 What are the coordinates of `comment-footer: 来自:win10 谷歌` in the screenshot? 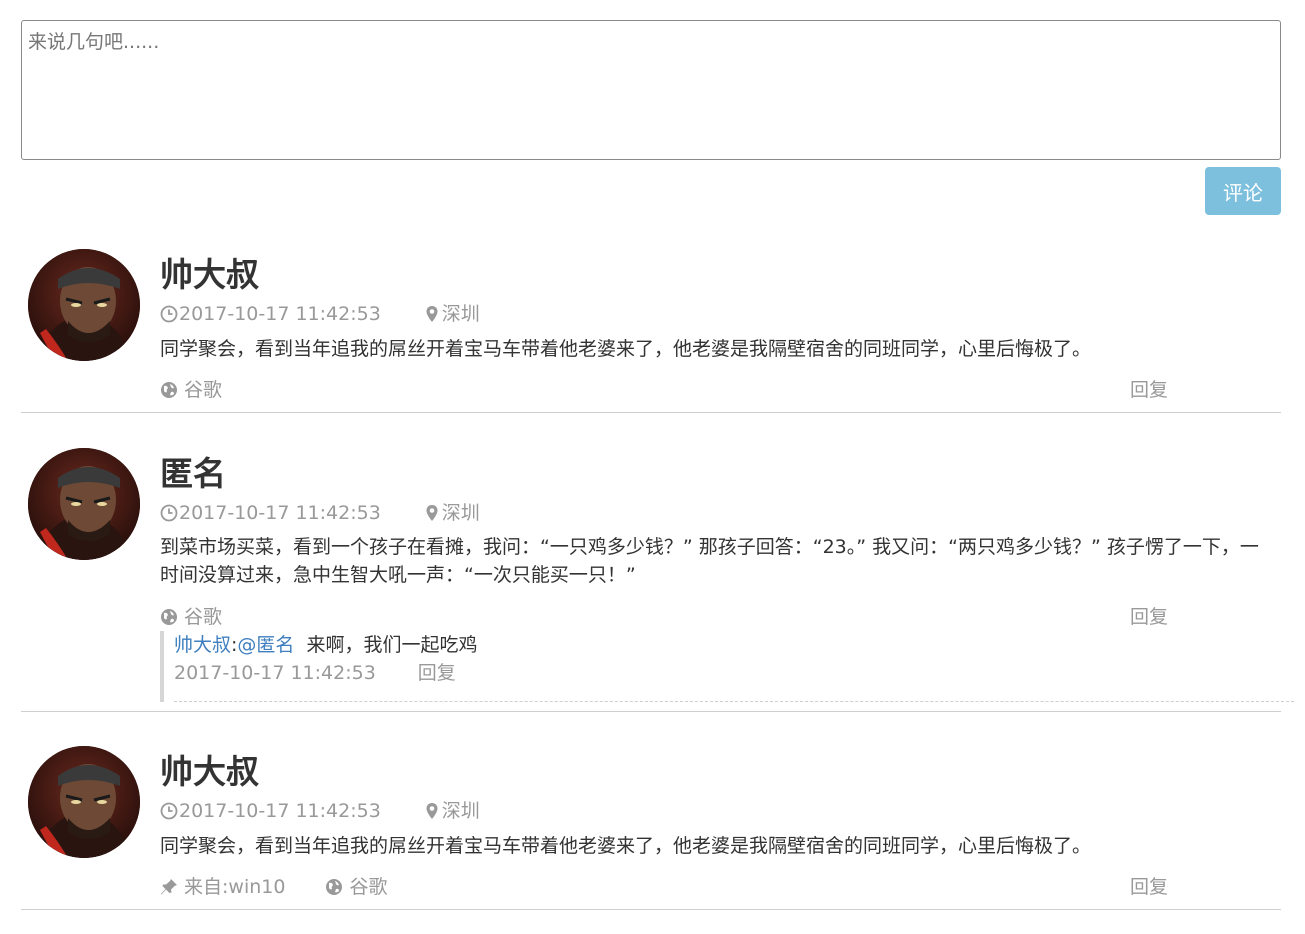 It's located at (293, 887).